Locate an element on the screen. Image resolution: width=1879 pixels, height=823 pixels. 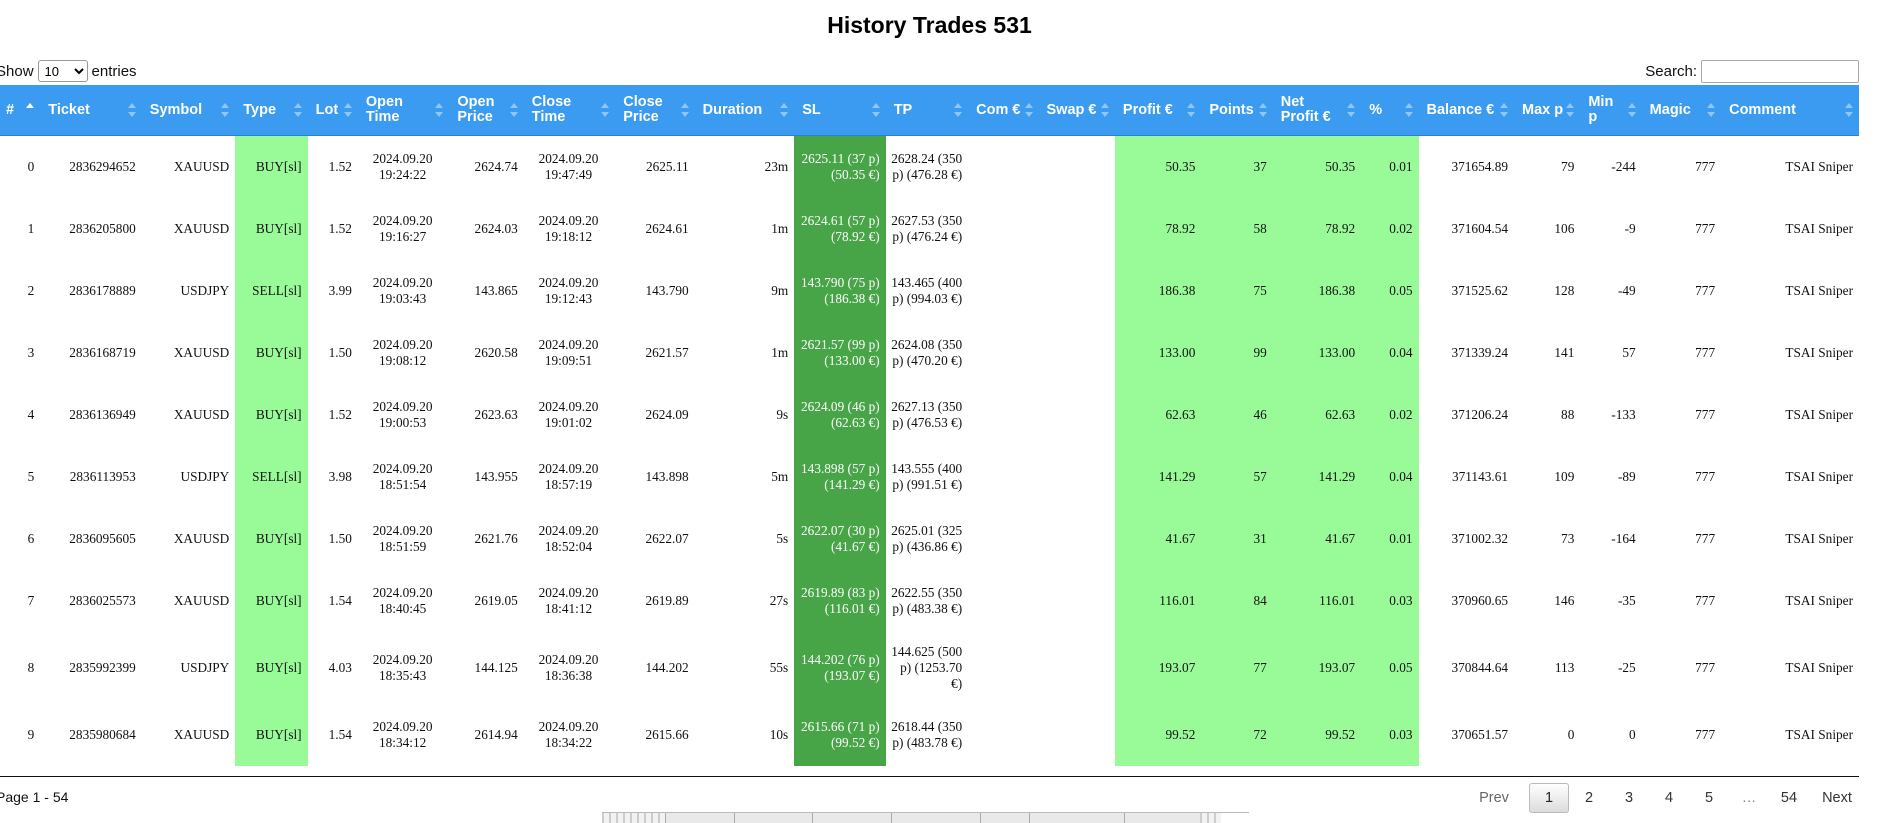
close-time-cell-part: 19:01:02 is located at coordinates (568, 422).